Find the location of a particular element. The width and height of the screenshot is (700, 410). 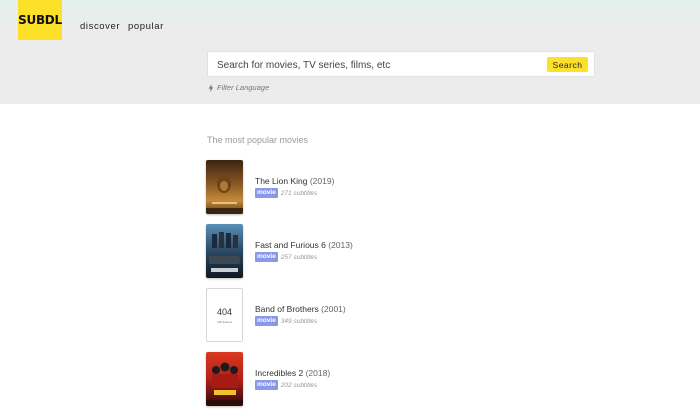

movie-item: The Lion King (2019) movie 271 subtitles is located at coordinates (356, 188).